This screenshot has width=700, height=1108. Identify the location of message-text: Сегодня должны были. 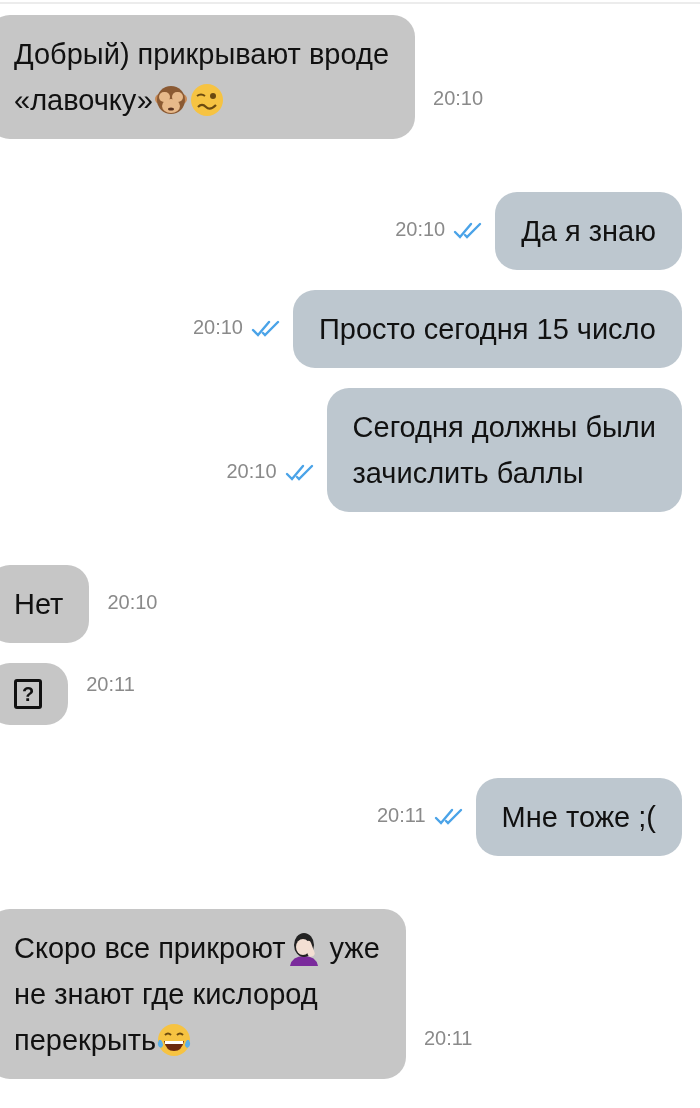
(504, 427).